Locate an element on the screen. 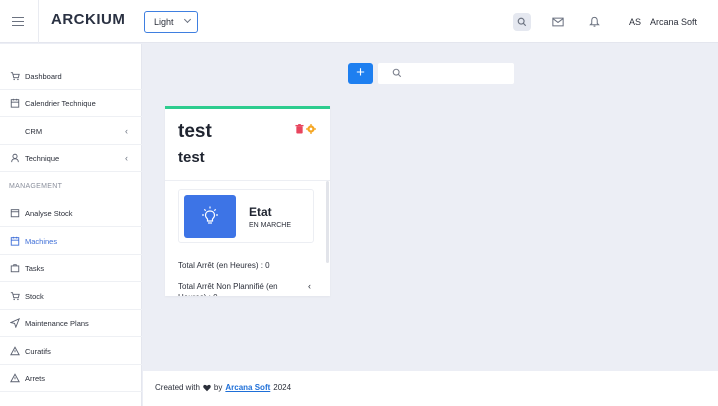 The height and width of the screenshot is (406, 718). sidebar-item-label: Maintenance Plans is located at coordinates (57, 323).